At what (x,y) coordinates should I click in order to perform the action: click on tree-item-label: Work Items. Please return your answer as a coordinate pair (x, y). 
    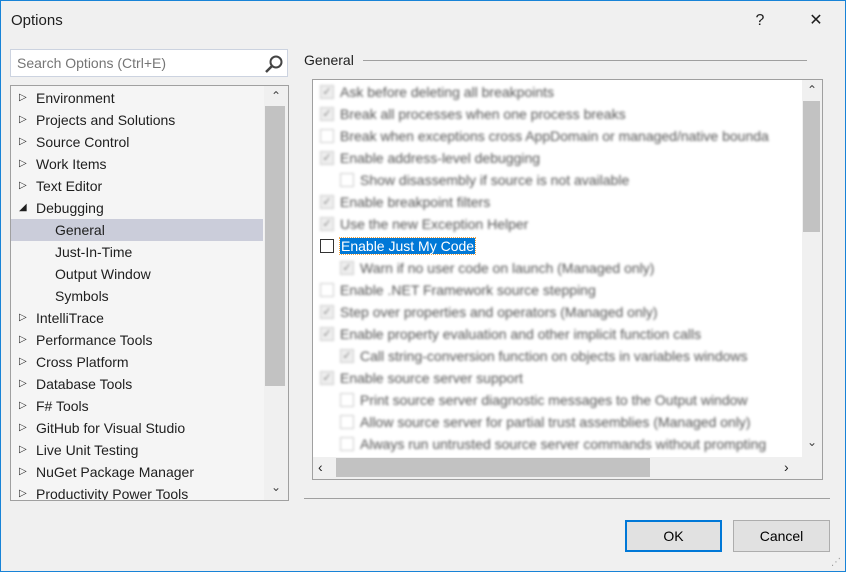
    Looking at the image, I should click on (71, 164).